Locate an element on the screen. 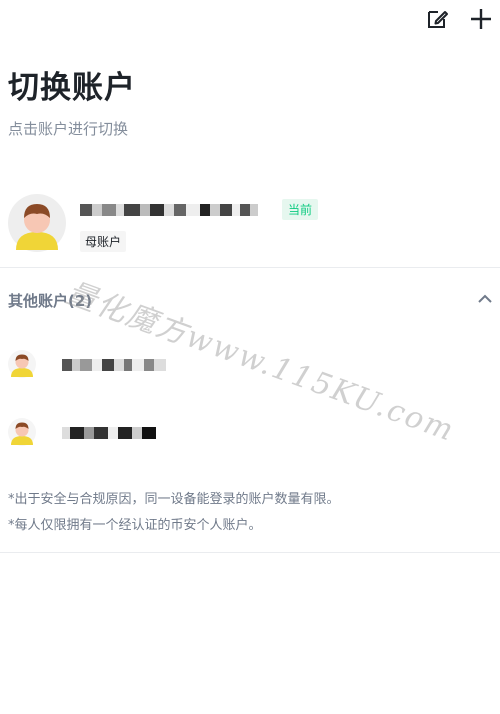  chevron-up-icon is located at coordinates (485, 298).